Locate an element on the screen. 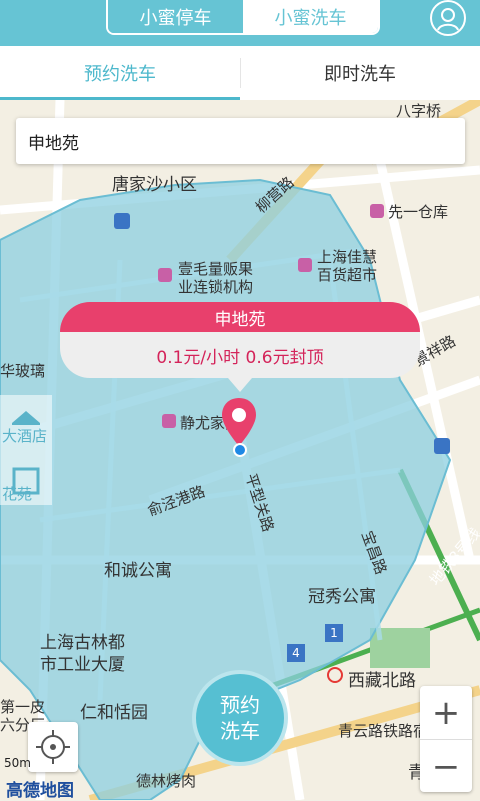 This screenshot has width=480, height=801. layer-toggle: 大酒店 花苑 is located at coordinates (26, 450).